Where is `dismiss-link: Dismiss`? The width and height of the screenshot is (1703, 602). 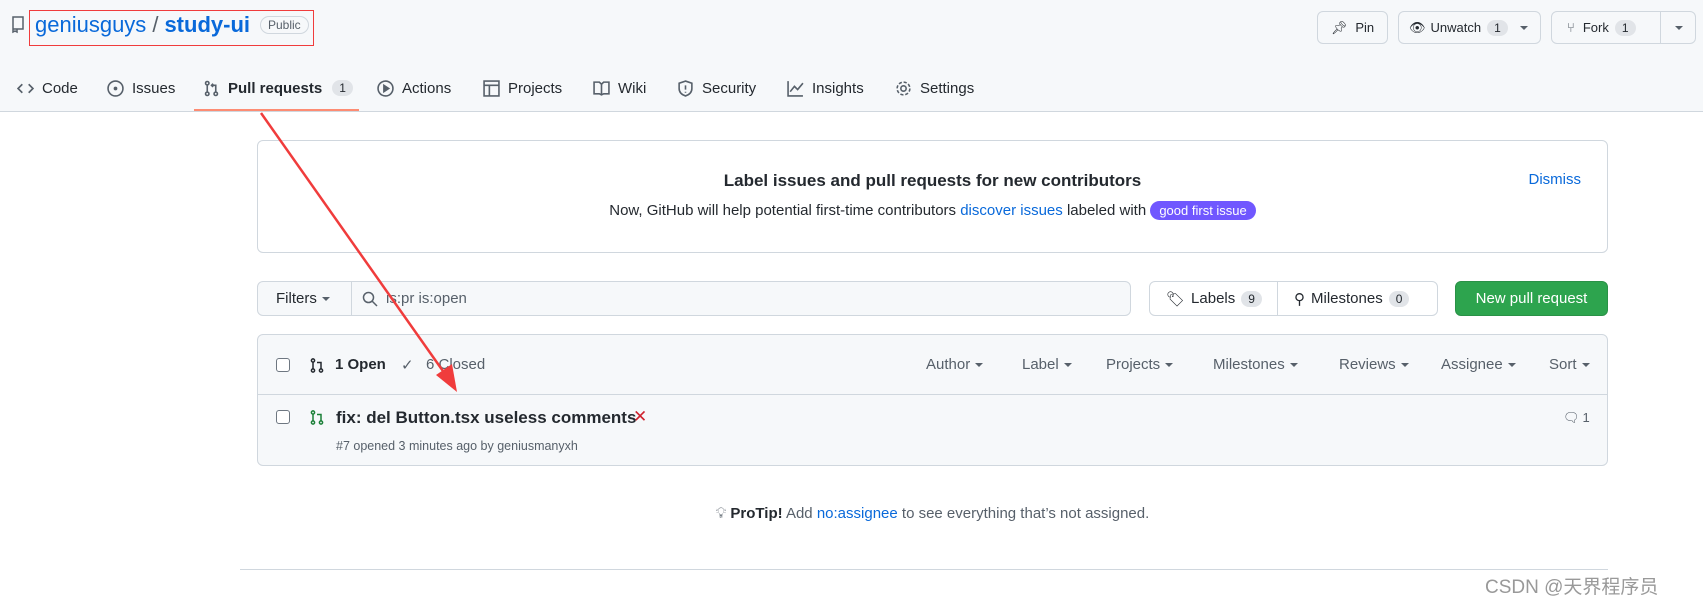 dismiss-link: Dismiss is located at coordinates (1555, 179).